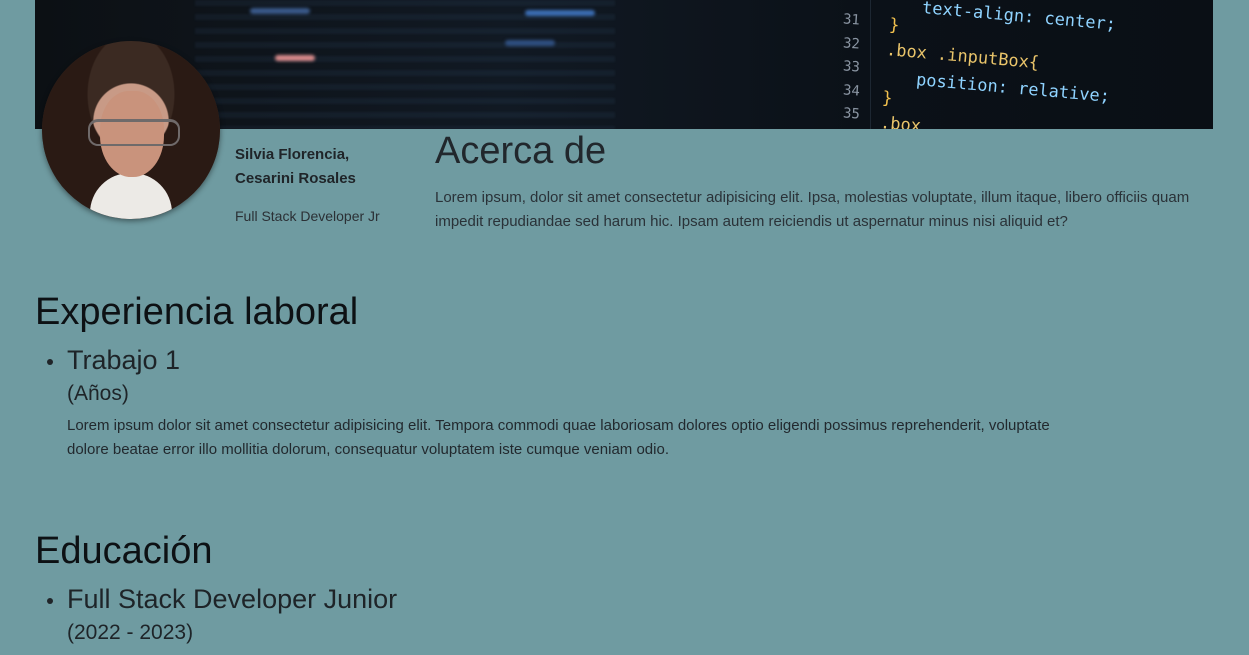 This screenshot has height=655, width=1249. I want to click on code-line: position: relative;, so click(1013, 88).